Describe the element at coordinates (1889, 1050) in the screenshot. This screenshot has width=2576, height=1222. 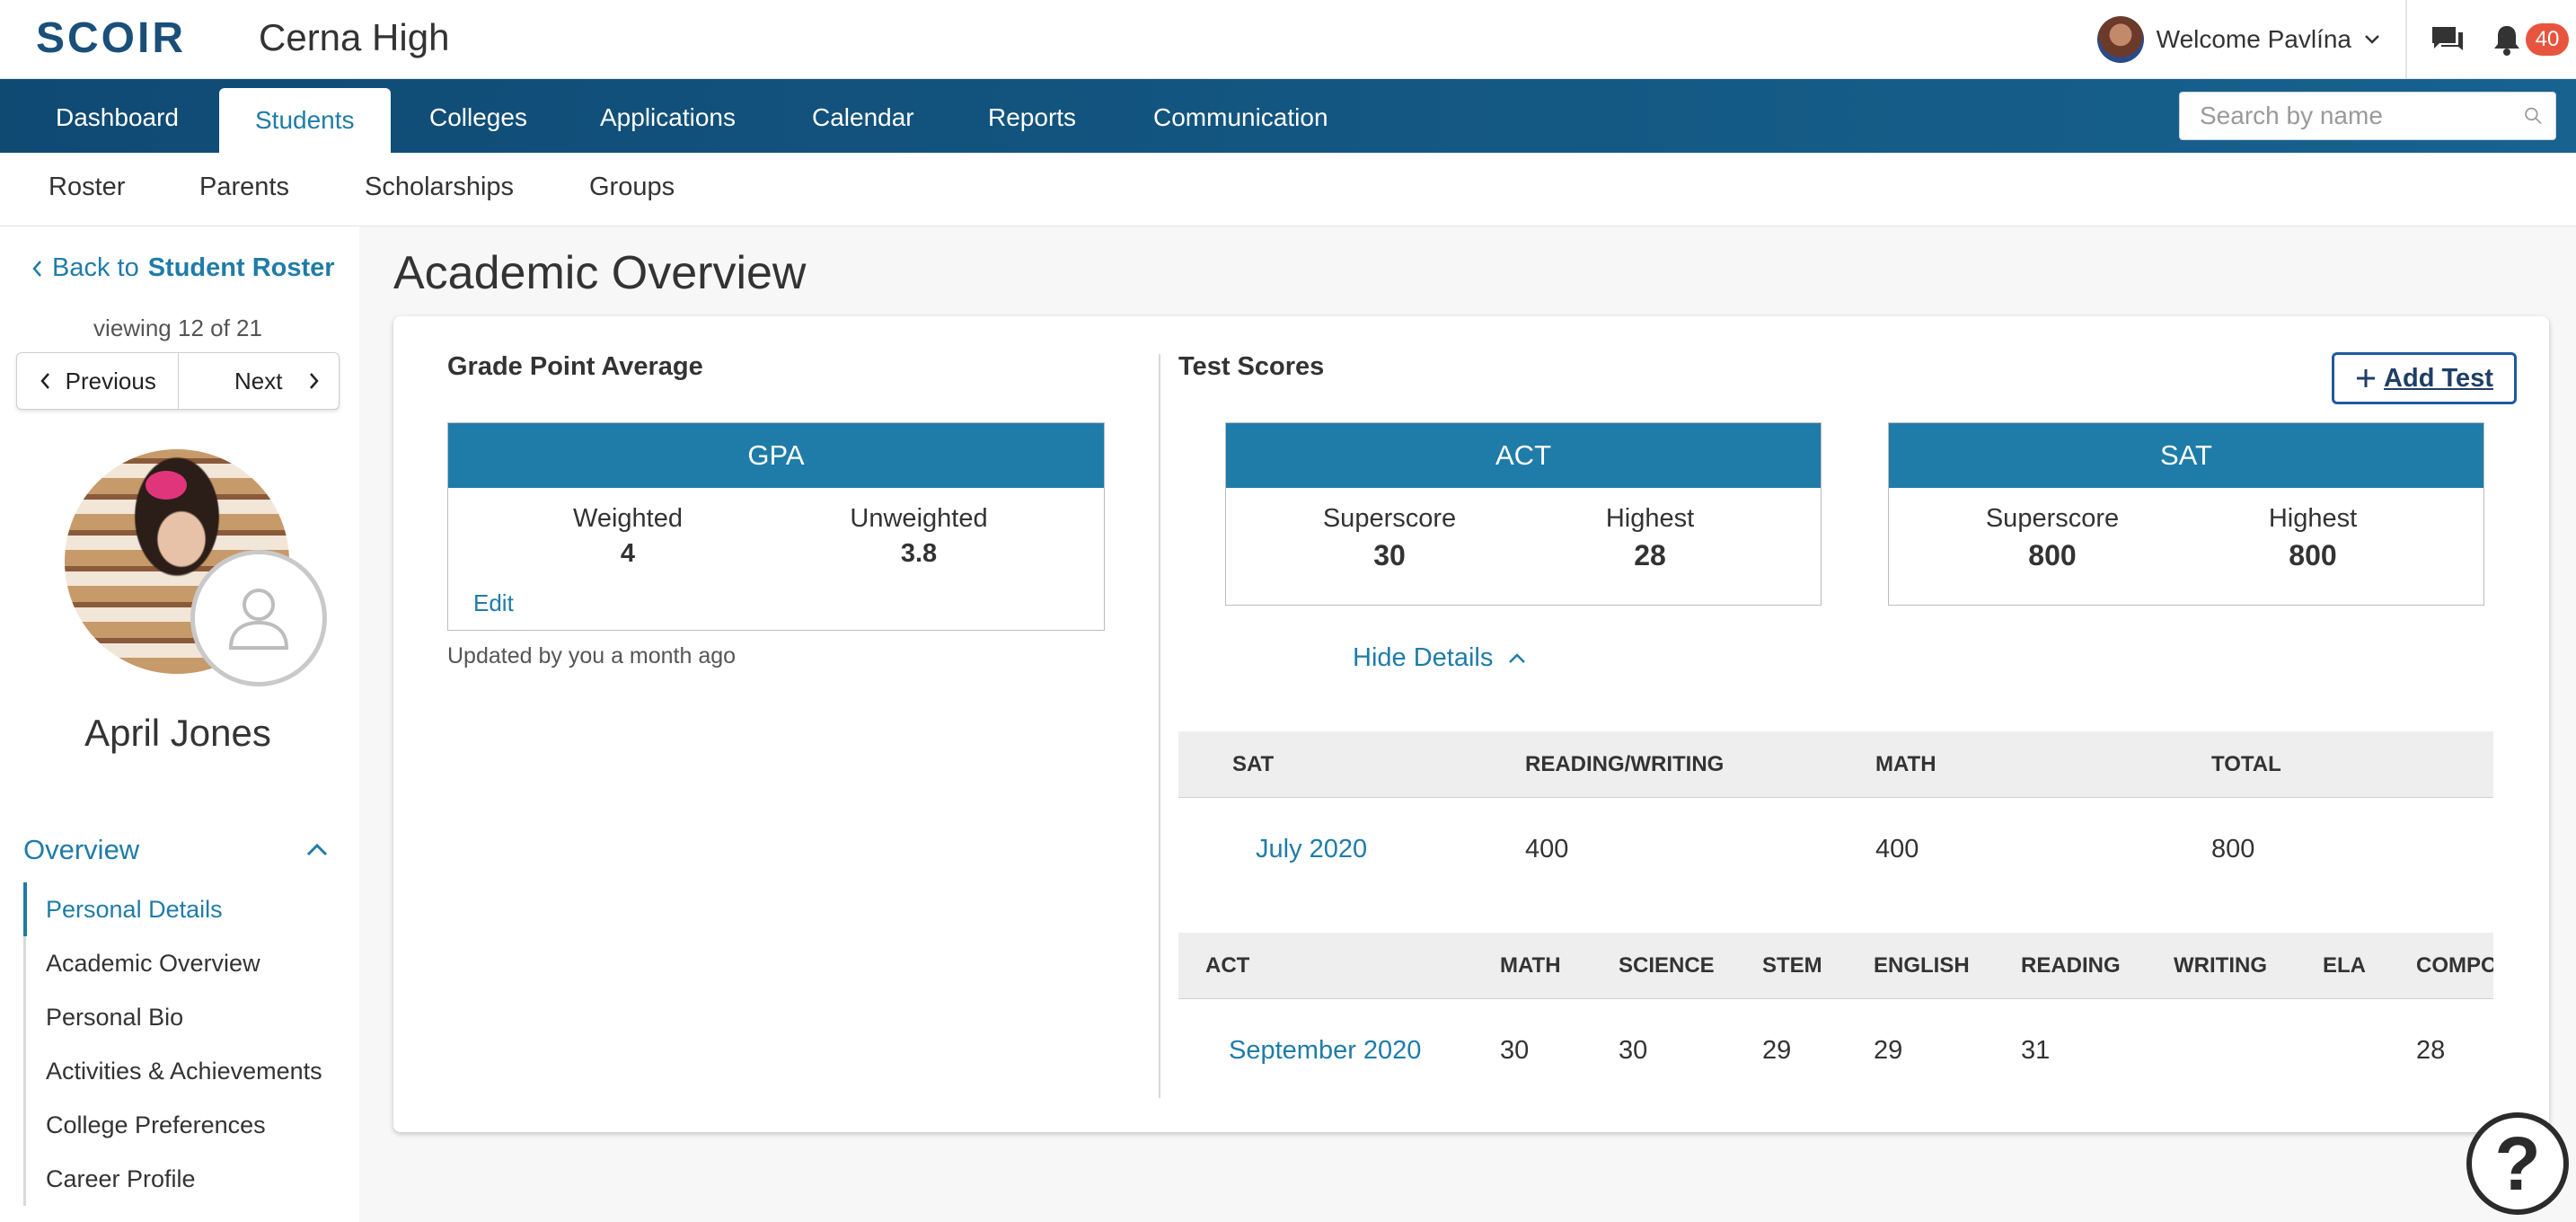
I see `act-row-english: 29` at that location.